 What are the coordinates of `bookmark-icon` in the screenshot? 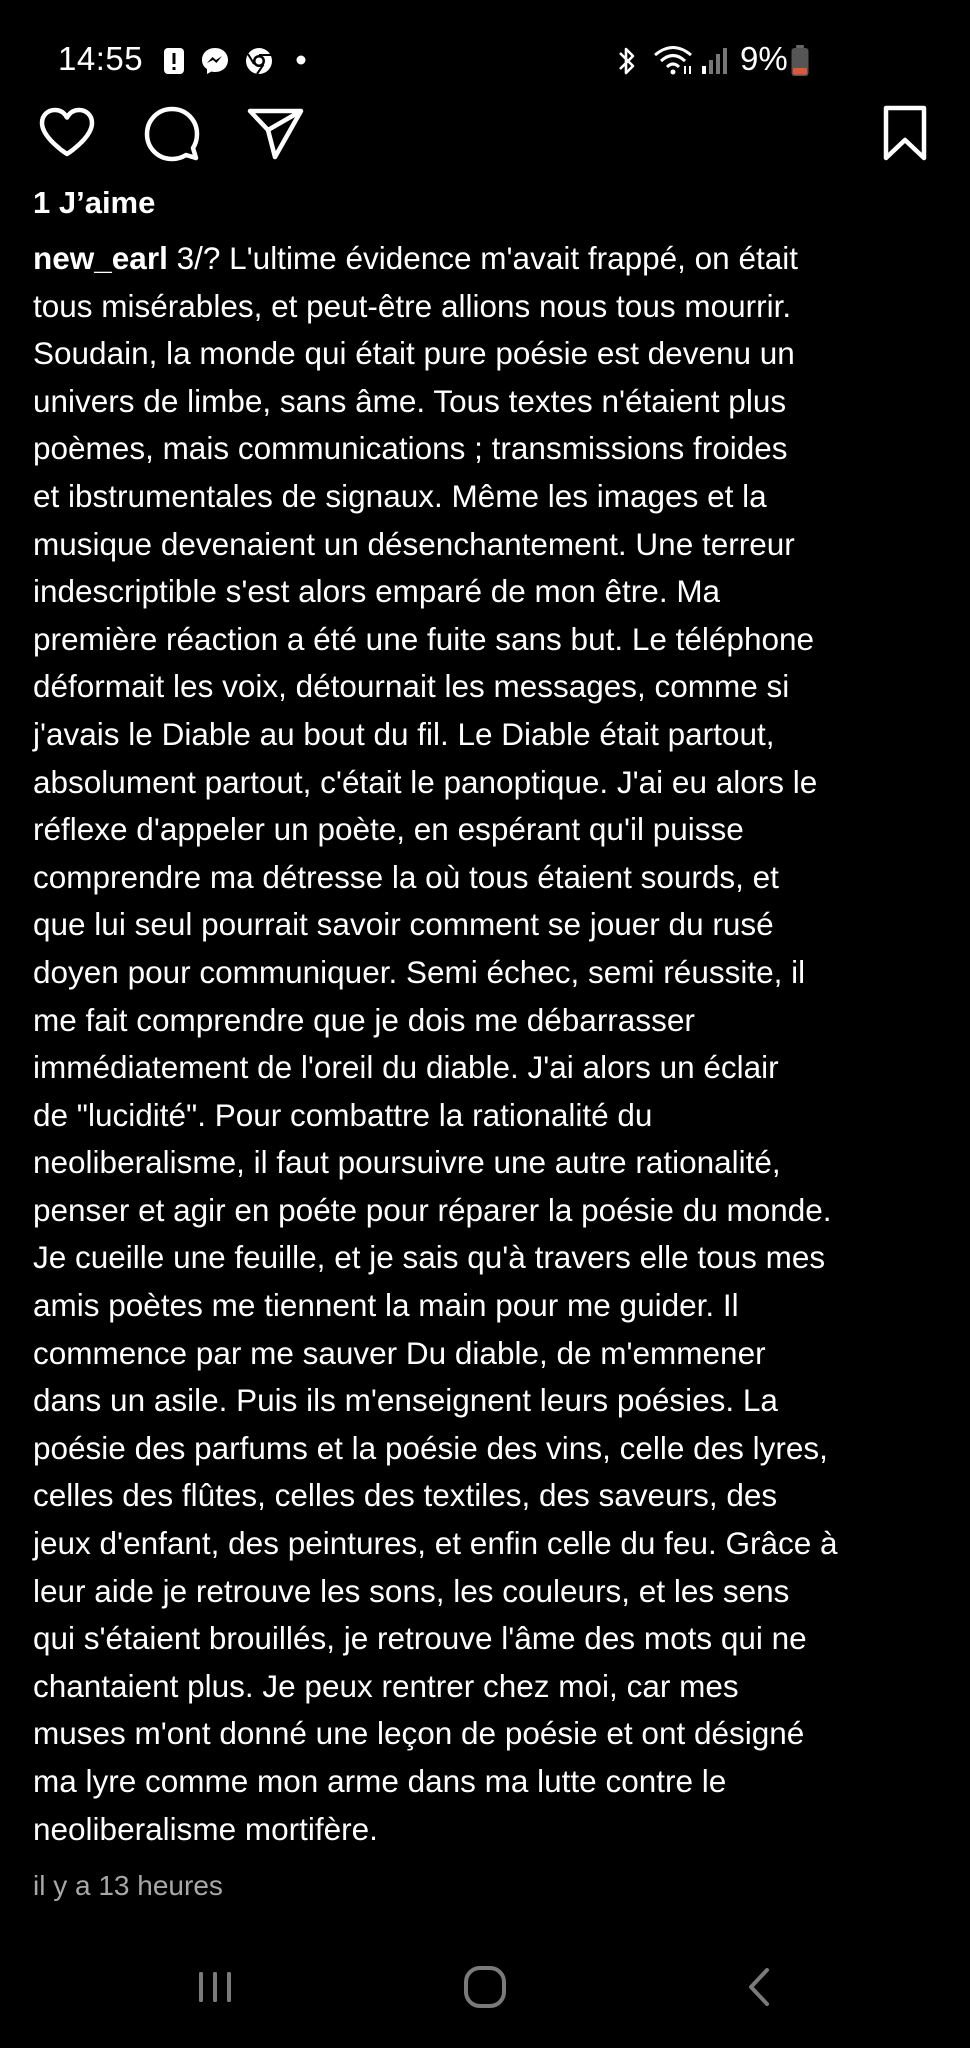 It's located at (905, 133).